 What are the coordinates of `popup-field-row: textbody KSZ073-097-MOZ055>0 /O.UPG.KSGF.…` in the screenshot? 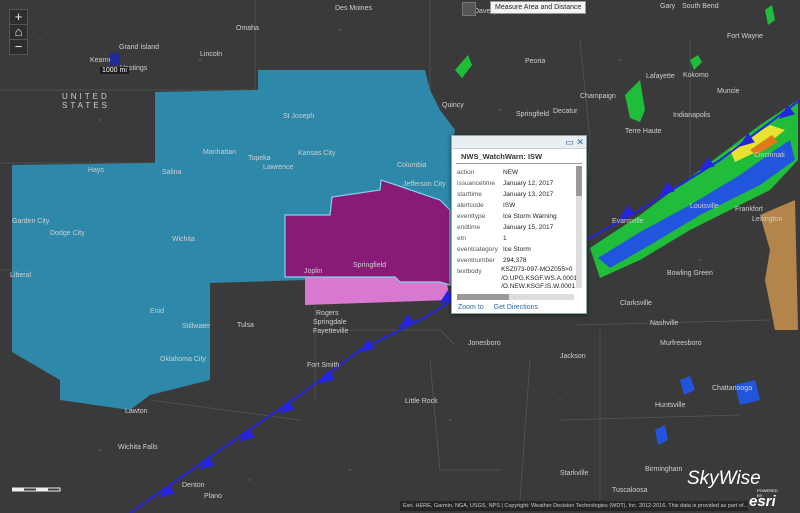 It's located at (517, 277).